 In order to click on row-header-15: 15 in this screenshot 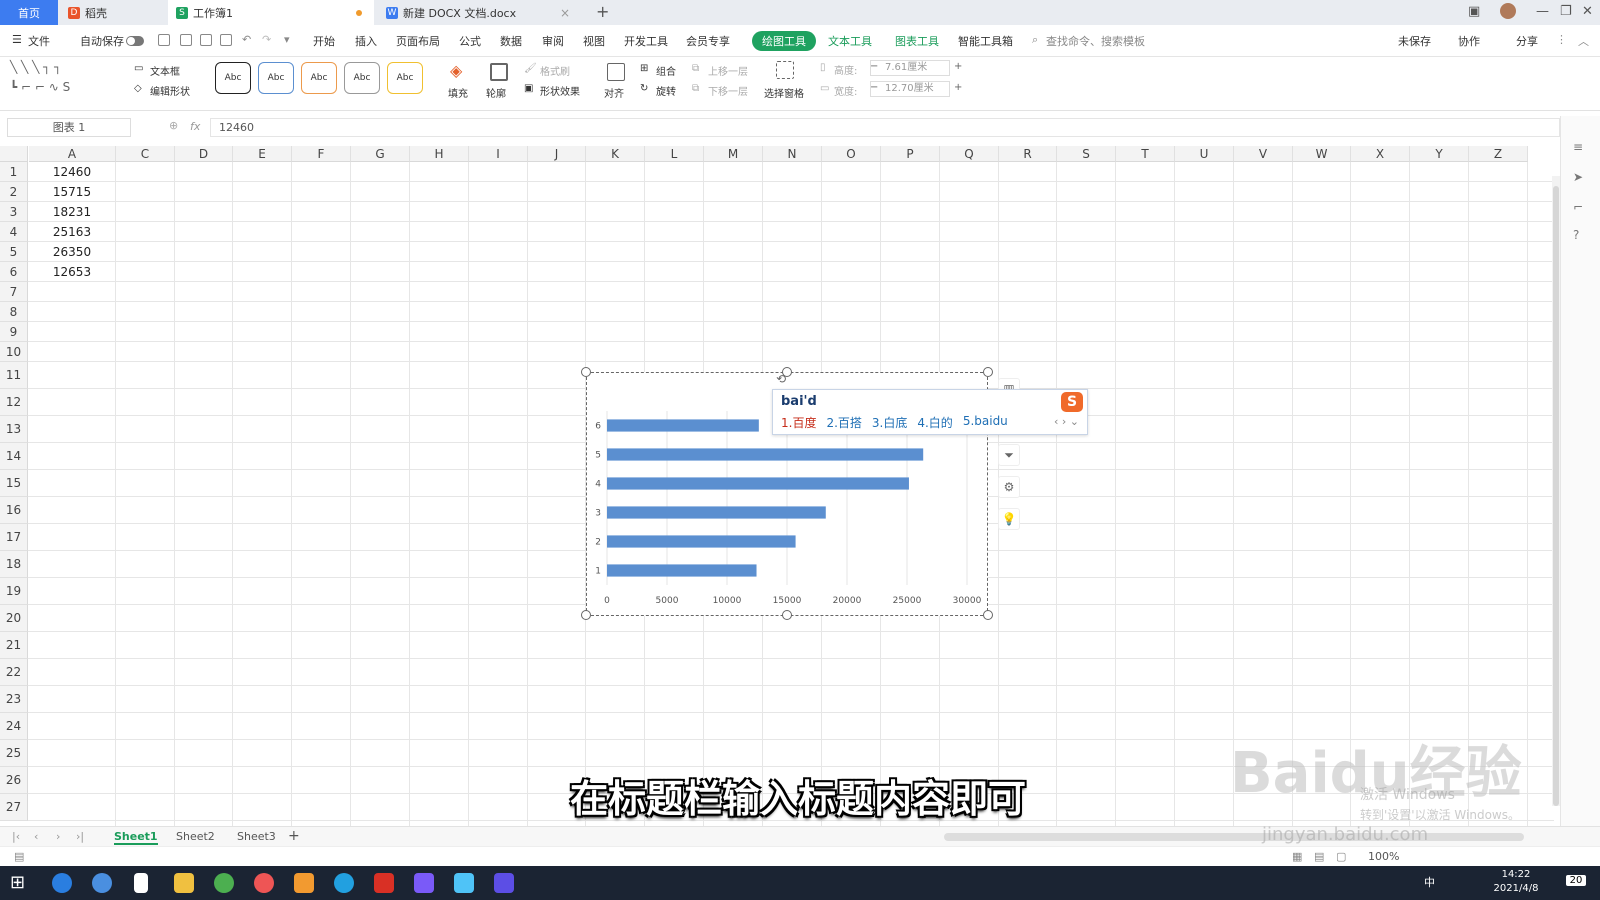, I will do `click(14, 483)`.